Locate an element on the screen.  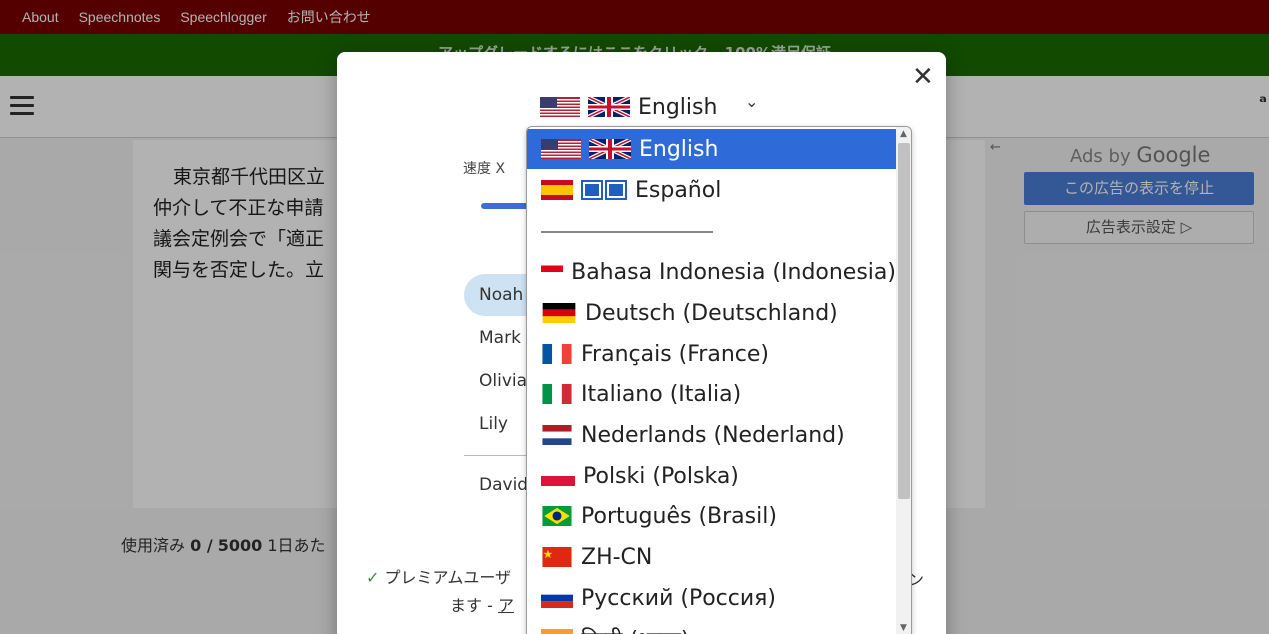
premium-notice: ✓ プレミアムユーザ is located at coordinates (438, 576).